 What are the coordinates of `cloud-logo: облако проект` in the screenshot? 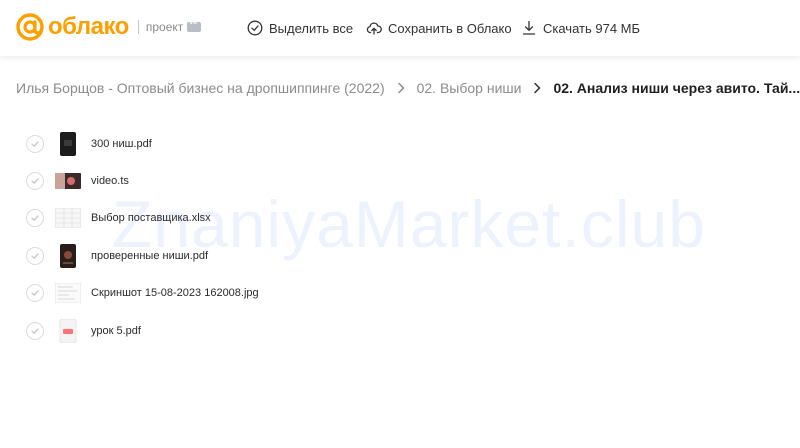 It's located at (108, 27).